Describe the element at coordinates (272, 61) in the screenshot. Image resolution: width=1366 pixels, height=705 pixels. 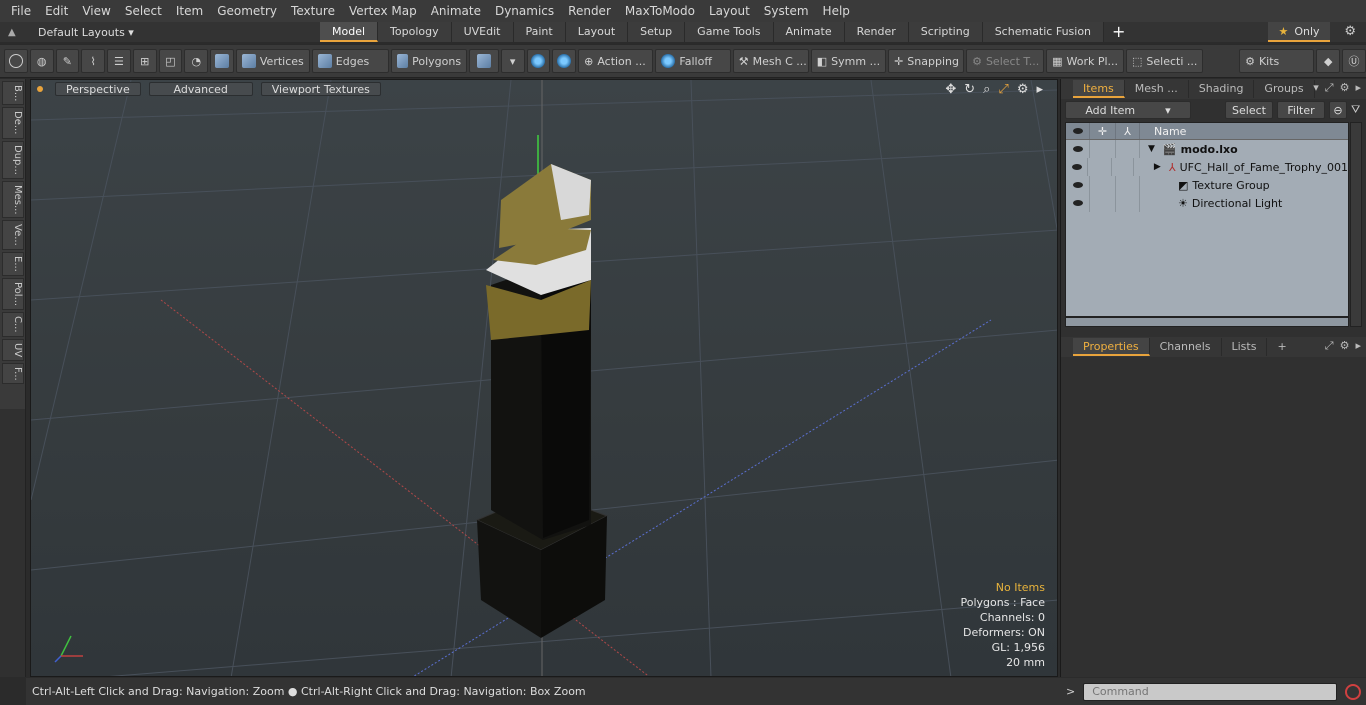
I see `vertices-button: Vertices` at that location.